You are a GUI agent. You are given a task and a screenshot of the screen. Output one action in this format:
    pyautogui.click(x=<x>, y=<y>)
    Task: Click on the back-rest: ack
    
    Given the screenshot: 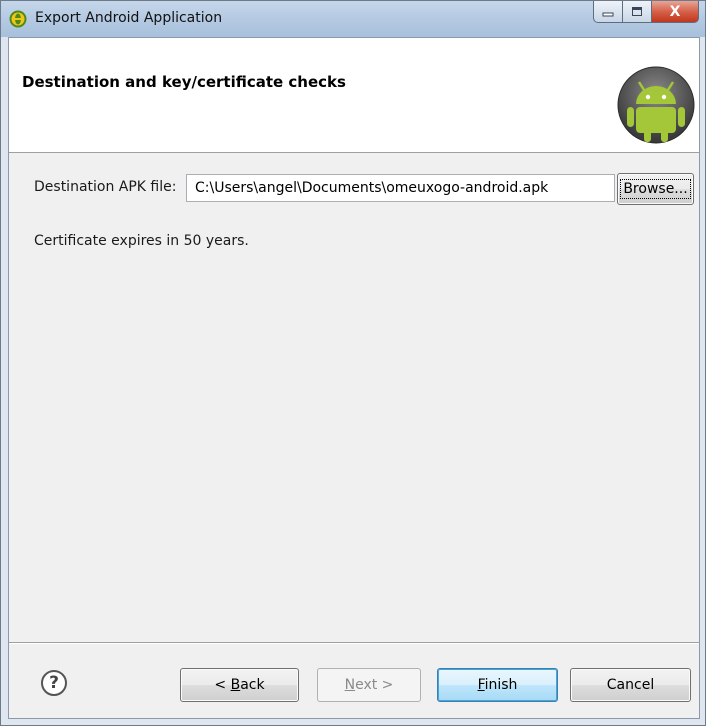 What is the action you would take?
    pyautogui.click(x=252, y=685)
    